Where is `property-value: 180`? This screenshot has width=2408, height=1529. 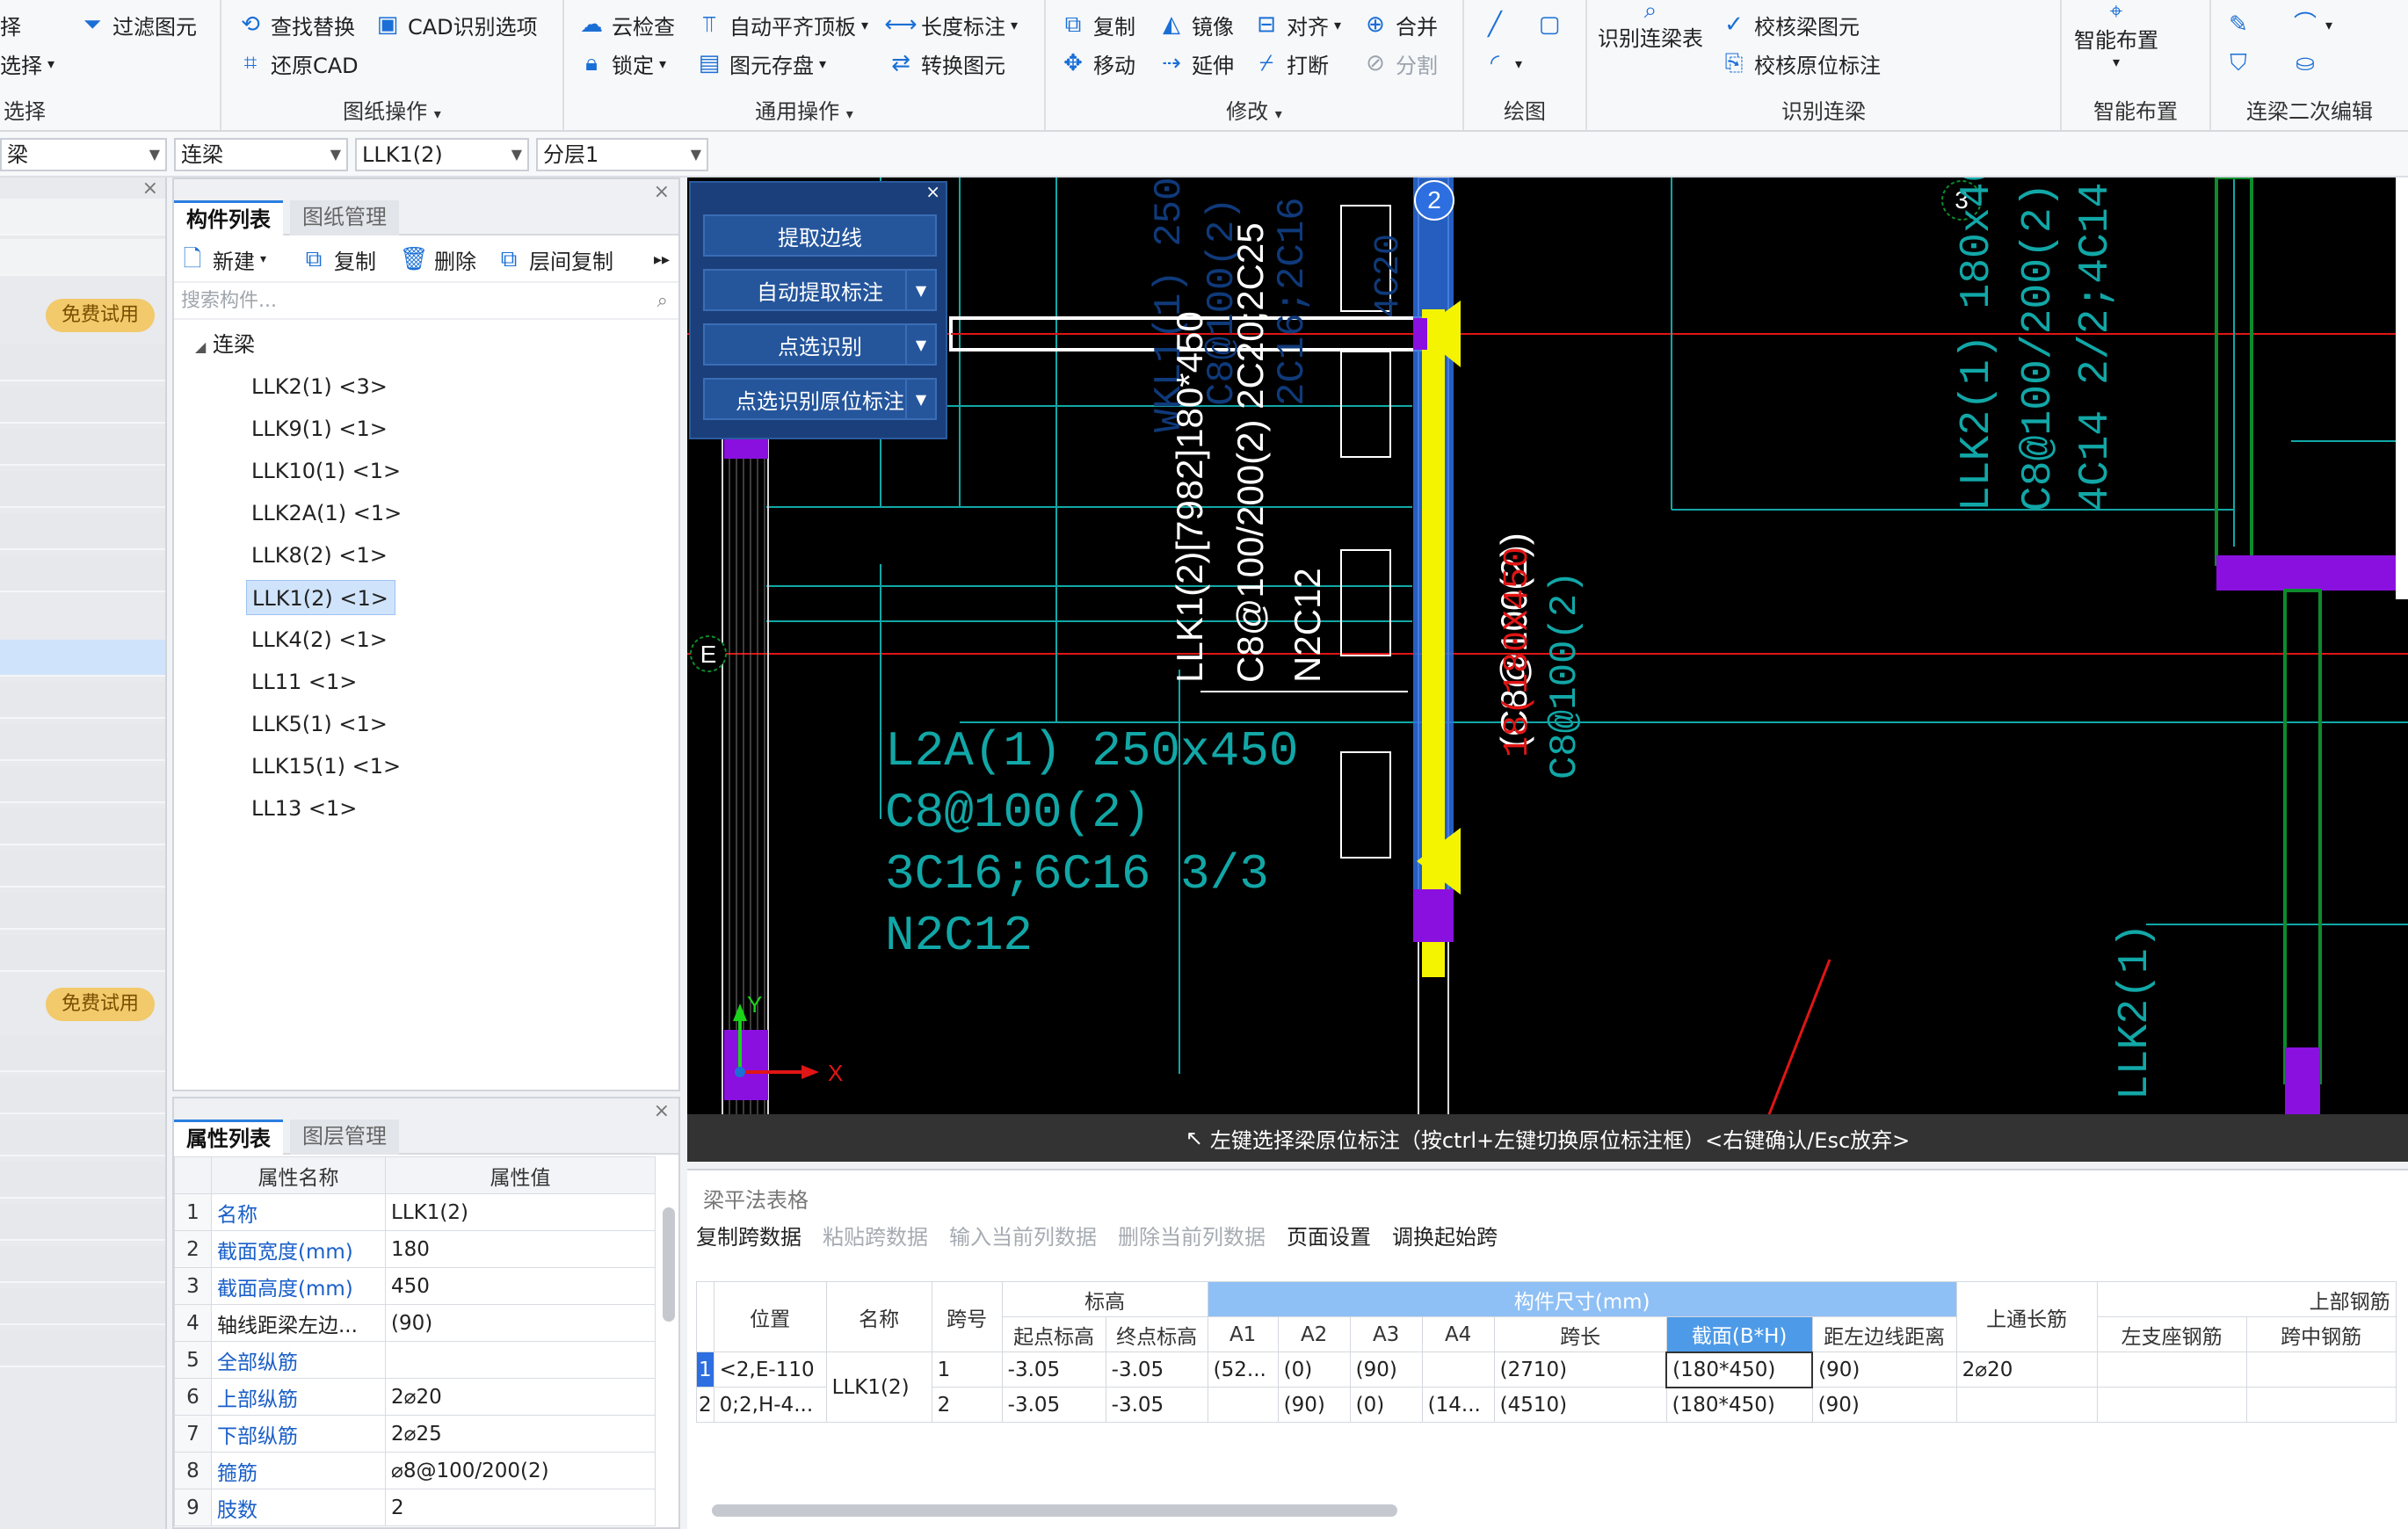 property-value: 180 is located at coordinates (520, 1249).